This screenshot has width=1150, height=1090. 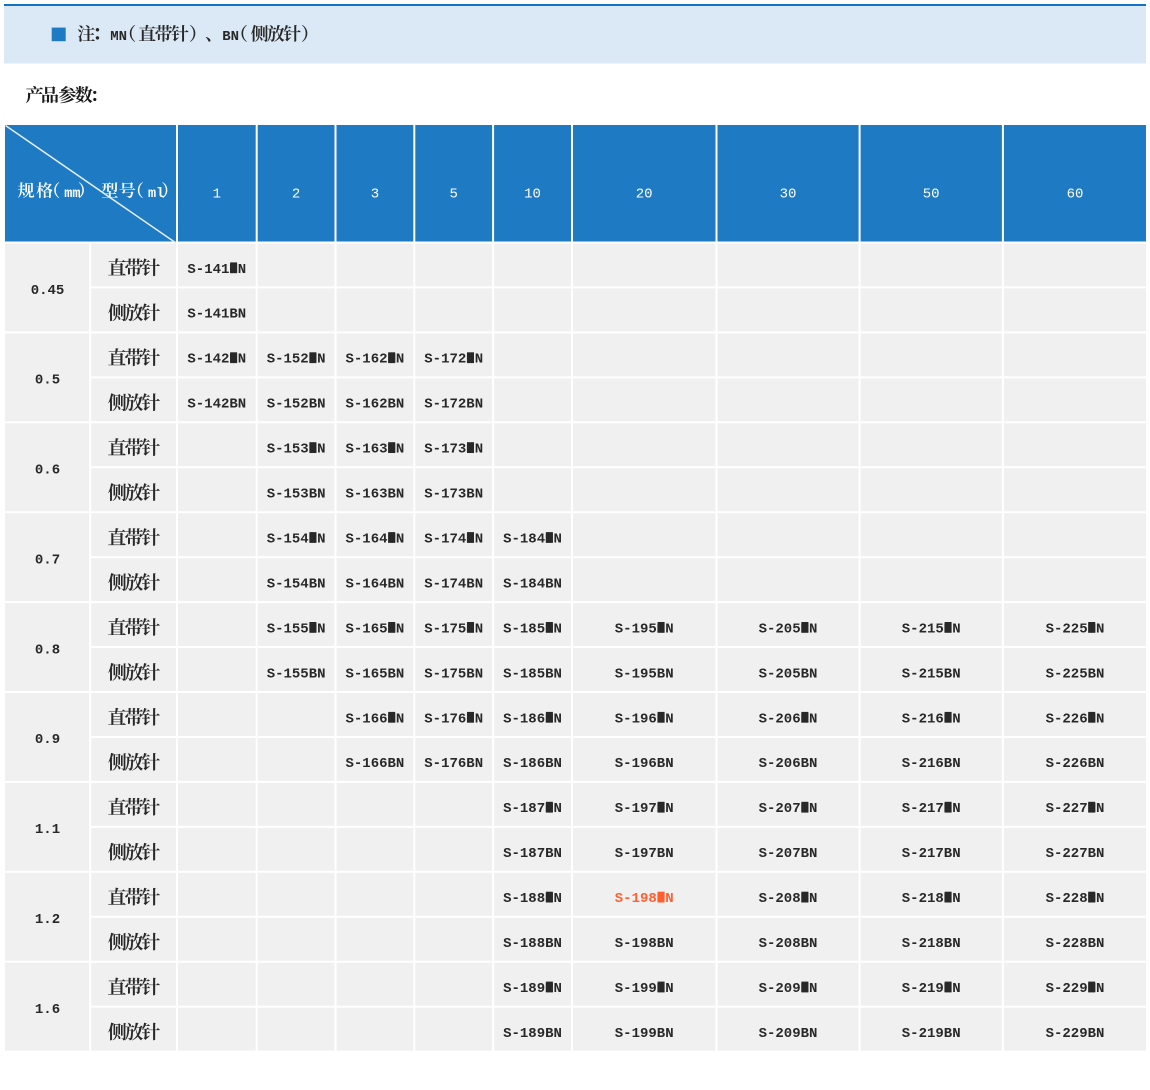 What do you see at coordinates (47, 830) in the screenshot?
I see `svg-text: 1.1` at bounding box center [47, 830].